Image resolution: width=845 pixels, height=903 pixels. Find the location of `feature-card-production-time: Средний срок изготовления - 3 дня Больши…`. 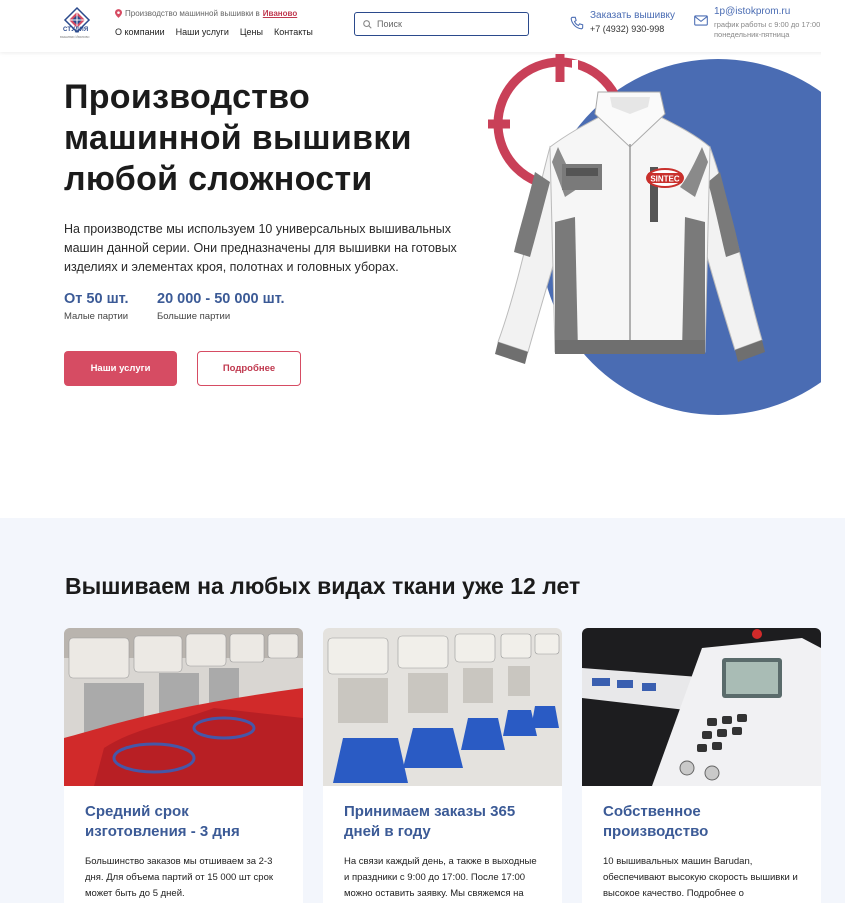

feature-card-production-time: Средний срок изготовления - 3 дня Больши… is located at coordinates (183, 765).